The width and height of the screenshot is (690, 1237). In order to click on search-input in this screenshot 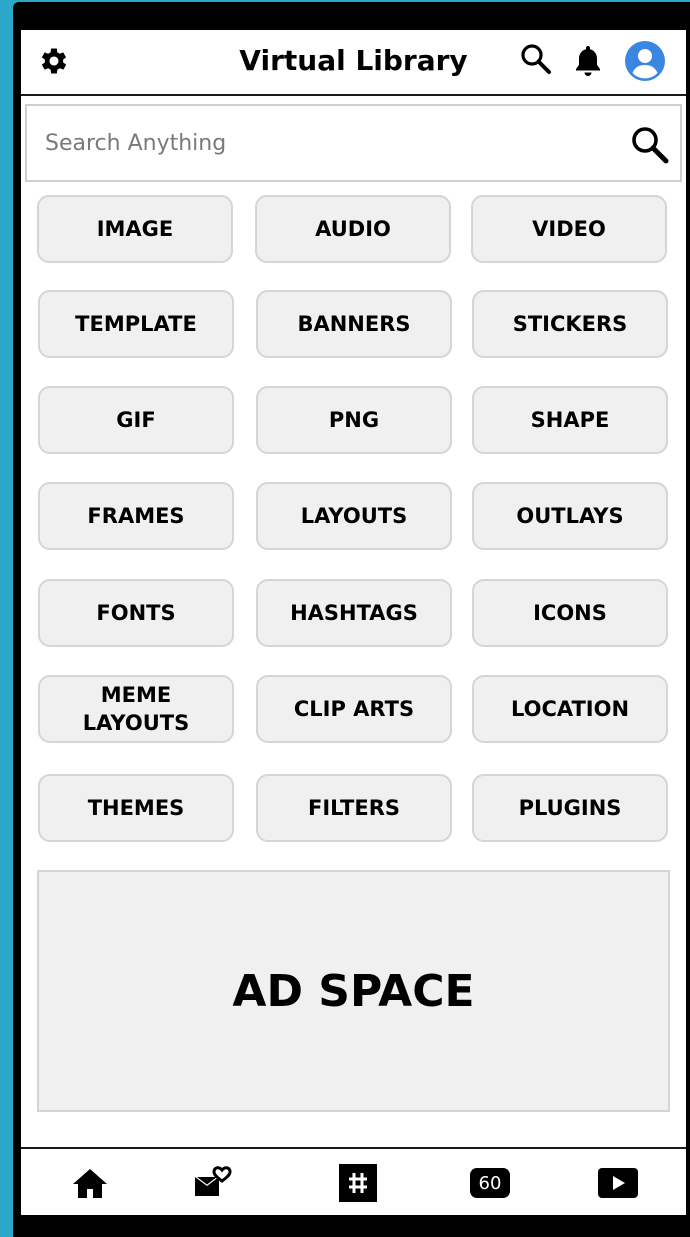, I will do `click(315, 143)`.